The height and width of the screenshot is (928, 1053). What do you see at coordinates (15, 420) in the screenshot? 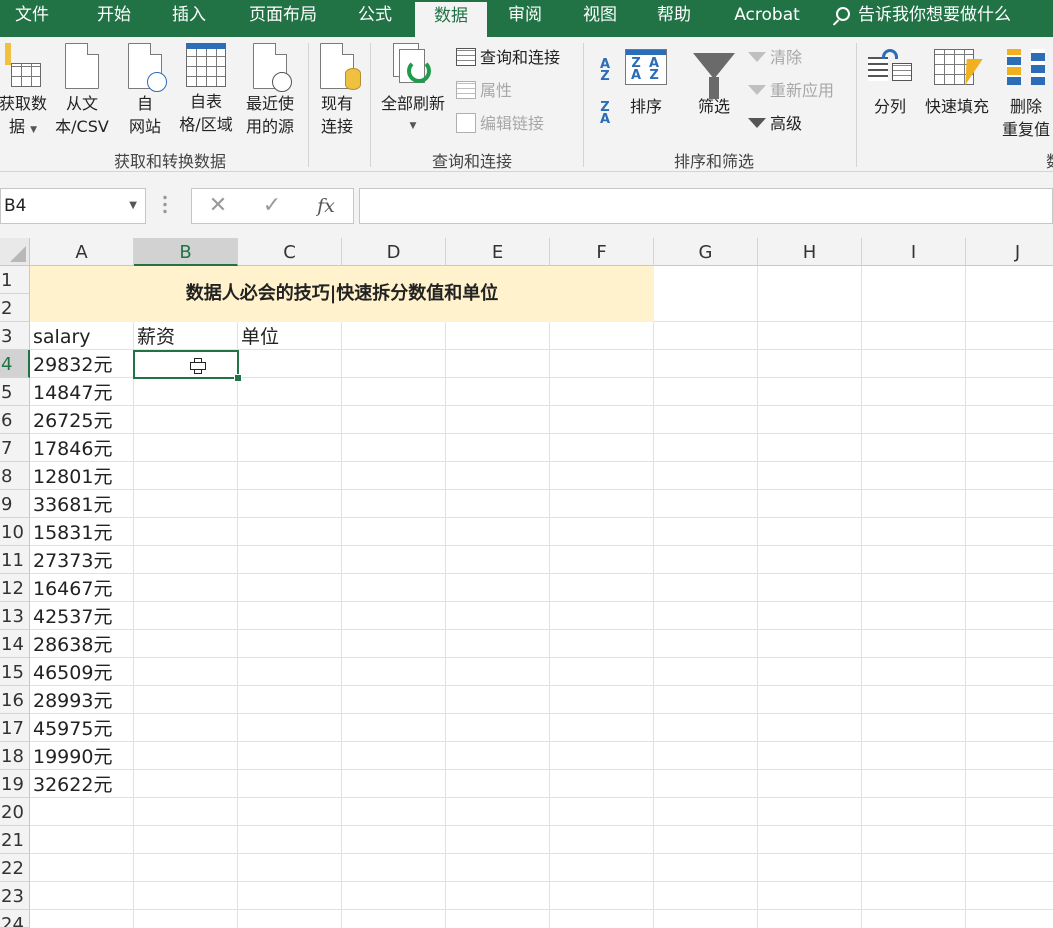
I see `row-header: 6` at bounding box center [15, 420].